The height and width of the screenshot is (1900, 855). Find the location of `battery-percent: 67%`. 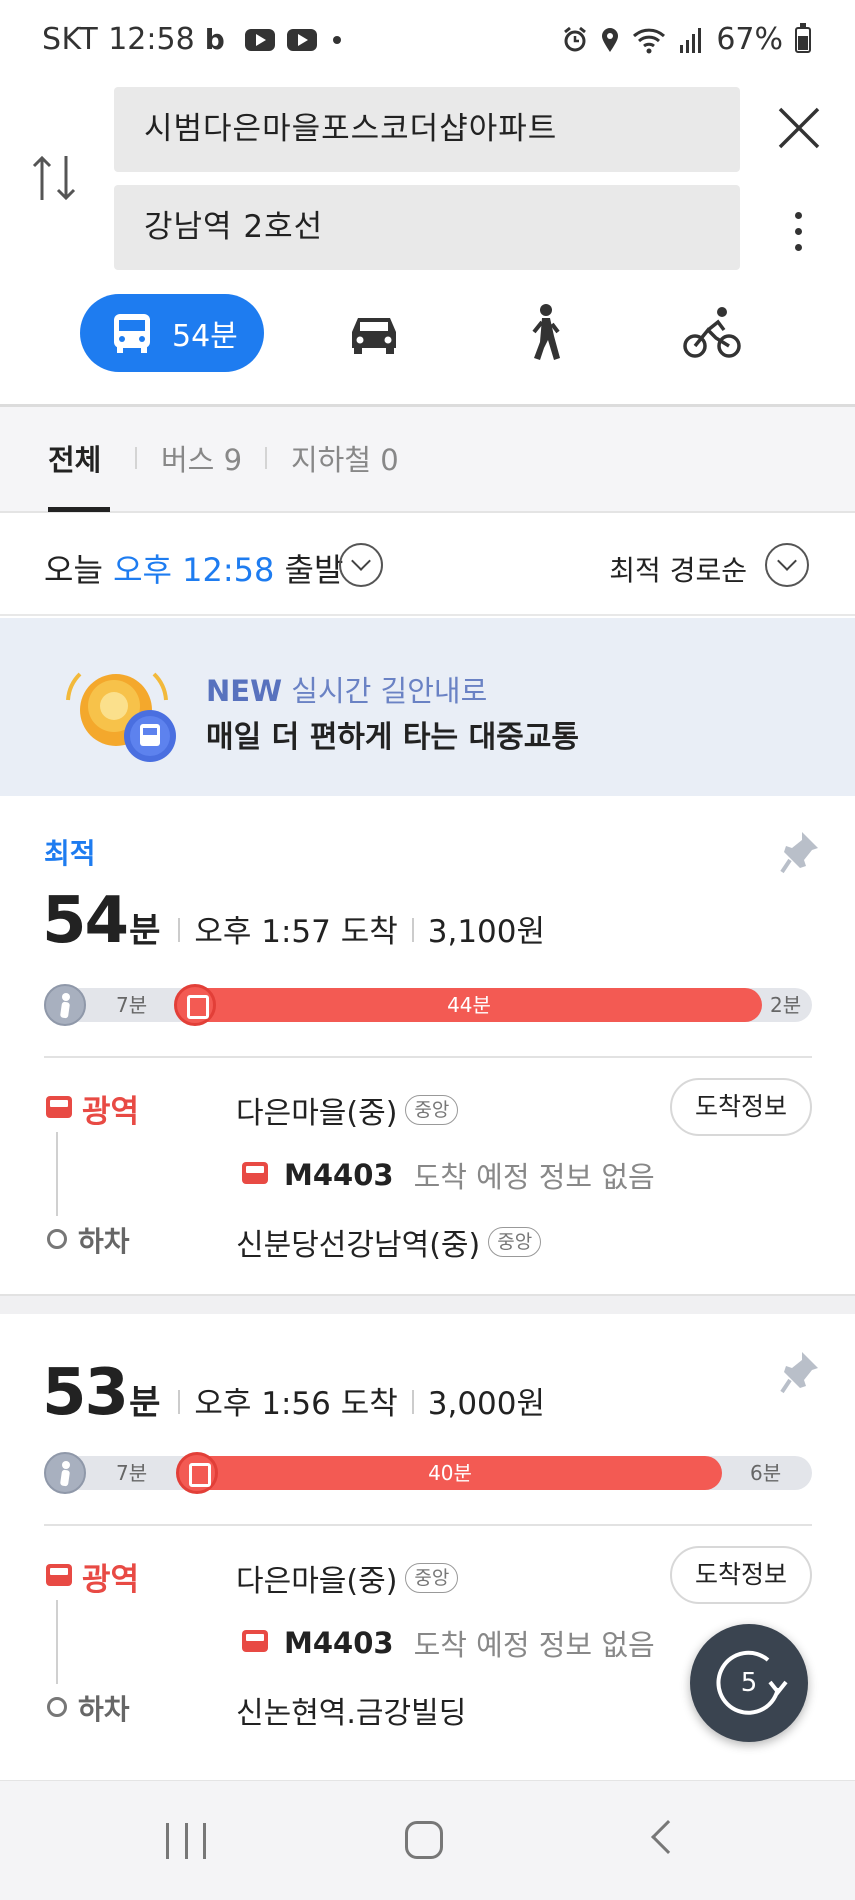

battery-percent: 67% is located at coordinates (749, 39).